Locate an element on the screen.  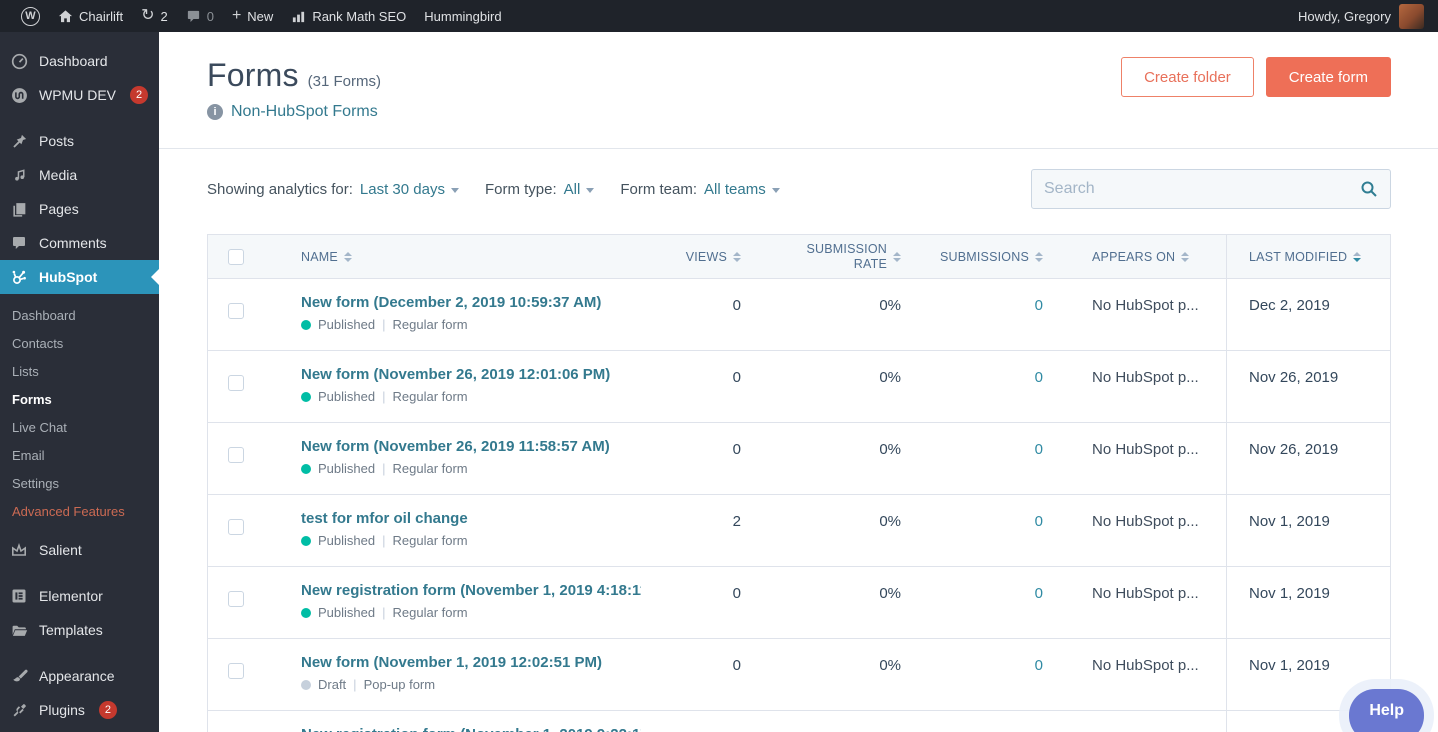
column-header-name: NAME is located at coordinates (467, 256).